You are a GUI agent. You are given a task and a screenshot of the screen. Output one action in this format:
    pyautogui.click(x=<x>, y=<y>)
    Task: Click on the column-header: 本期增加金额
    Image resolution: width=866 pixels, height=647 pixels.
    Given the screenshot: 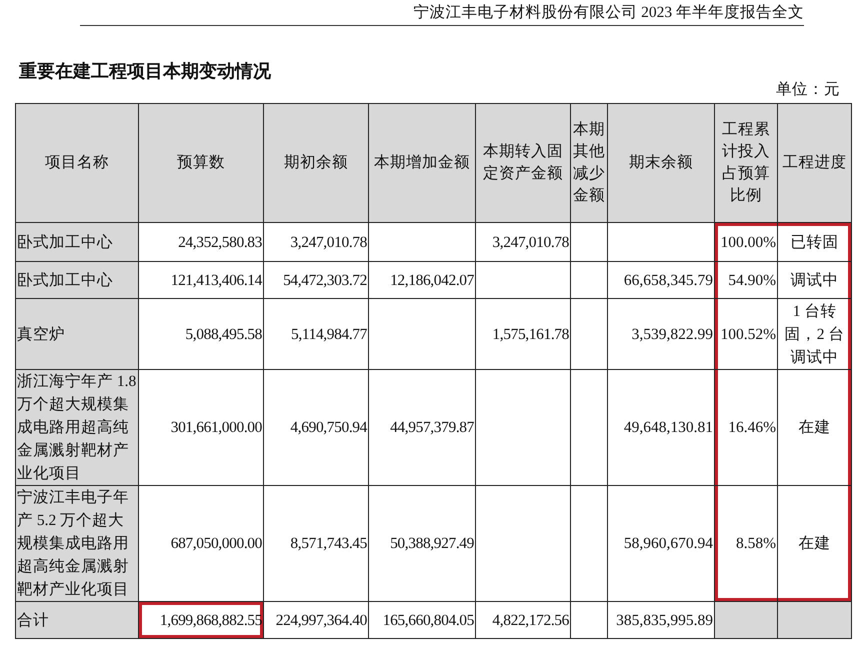 What is the action you would take?
    pyautogui.click(x=422, y=163)
    